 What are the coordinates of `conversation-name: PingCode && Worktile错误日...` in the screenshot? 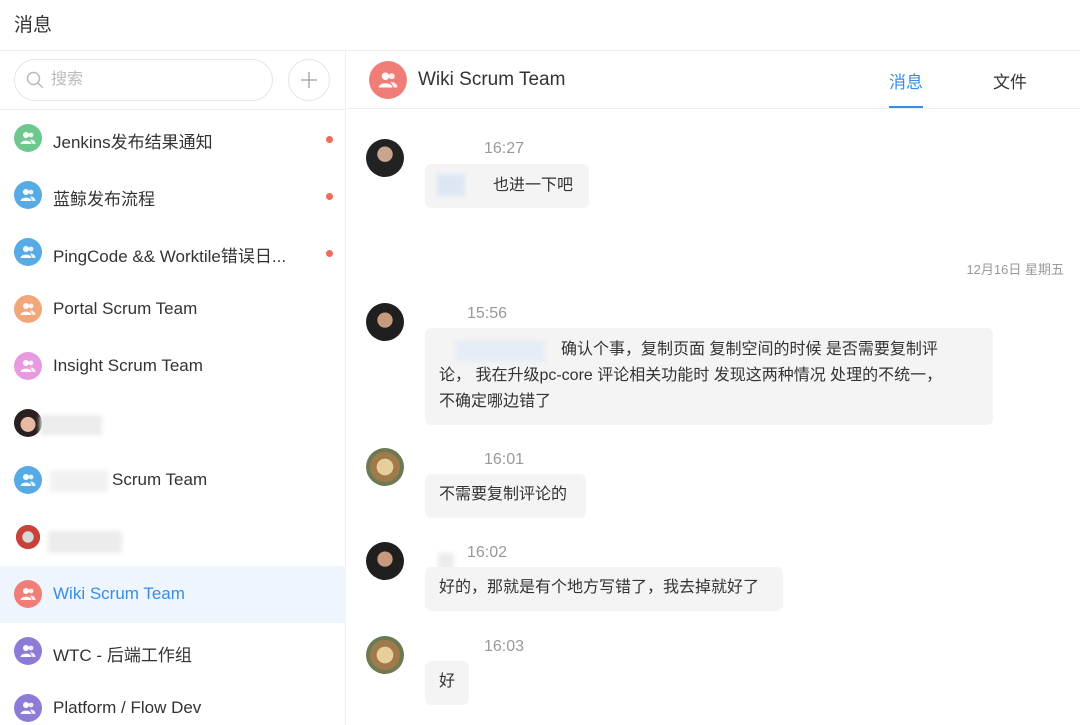 It's located at (170, 256).